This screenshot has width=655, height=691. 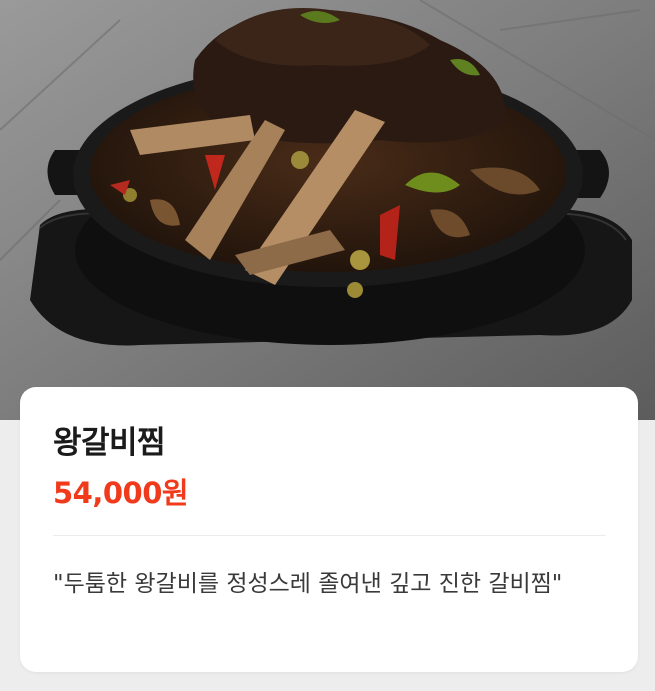 What do you see at coordinates (308, 584) in the screenshot?
I see `menu-item-description: "두툼한 왕갈비를 정성스레 졸여낸 깊고 진한 갈비찜"` at bounding box center [308, 584].